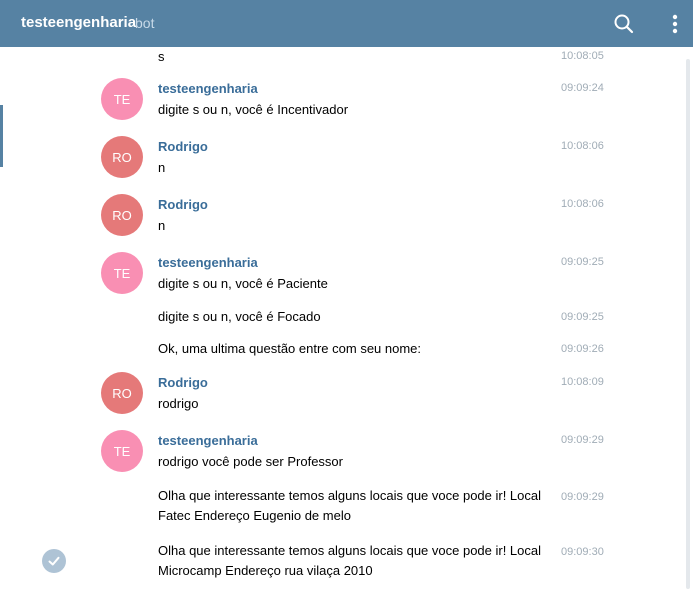 Image resolution: width=693 pixels, height=598 pixels. What do you see at coordinates (253, 109) in the screenshot?
I see `message-text: digite s ou n, você é Incentivador` at bounding box center [253, 109].